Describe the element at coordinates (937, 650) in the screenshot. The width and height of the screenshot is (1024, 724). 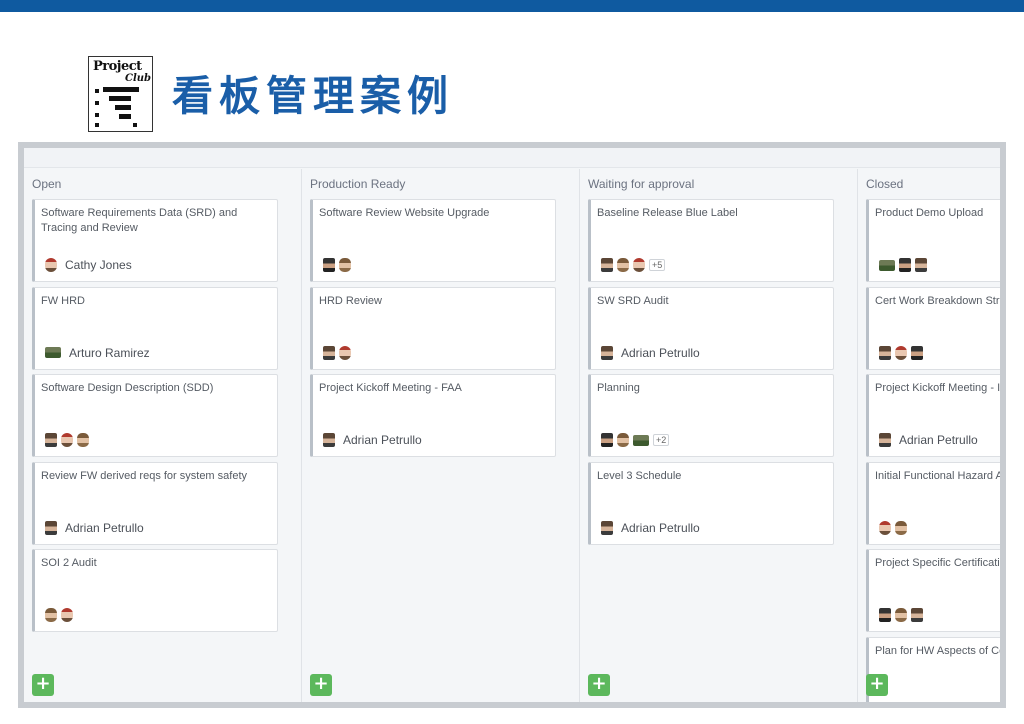
I see `task-card-title: Plan for HW Aspects of Cer` at that location.